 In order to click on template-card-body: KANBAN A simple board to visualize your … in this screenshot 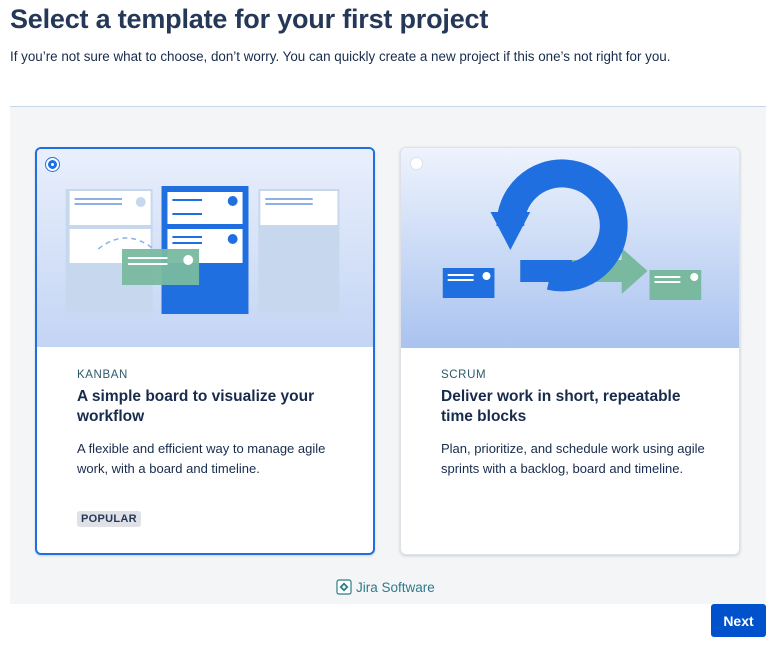, I will do `click(212, 423)`.